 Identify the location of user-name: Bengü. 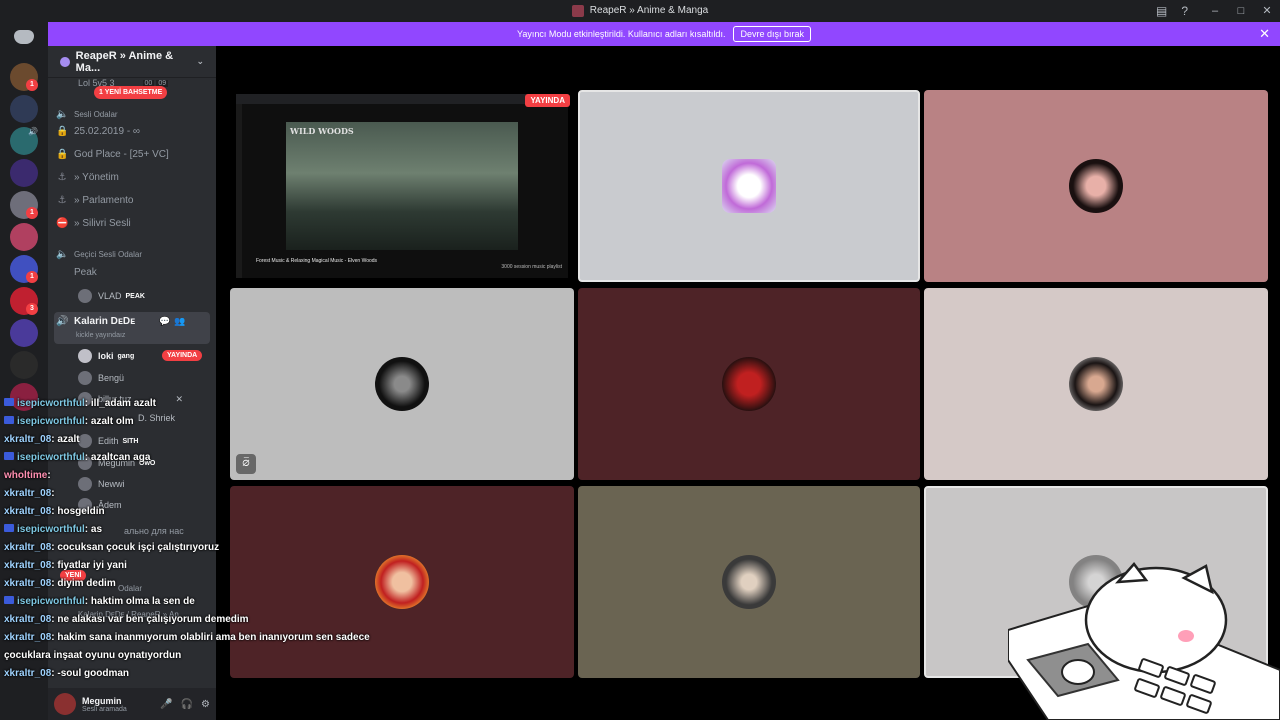
(111, 378).